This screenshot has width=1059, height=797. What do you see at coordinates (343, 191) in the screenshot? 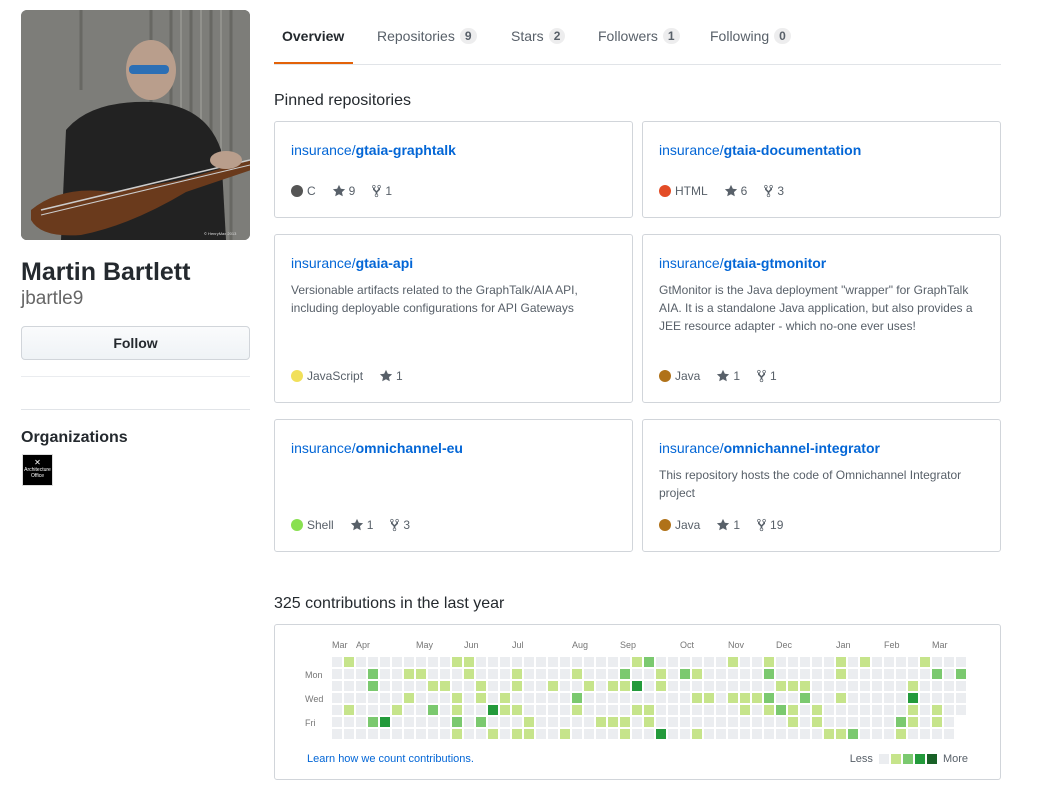
I see `repo-stars: 9` at bounding box center [343, 191].